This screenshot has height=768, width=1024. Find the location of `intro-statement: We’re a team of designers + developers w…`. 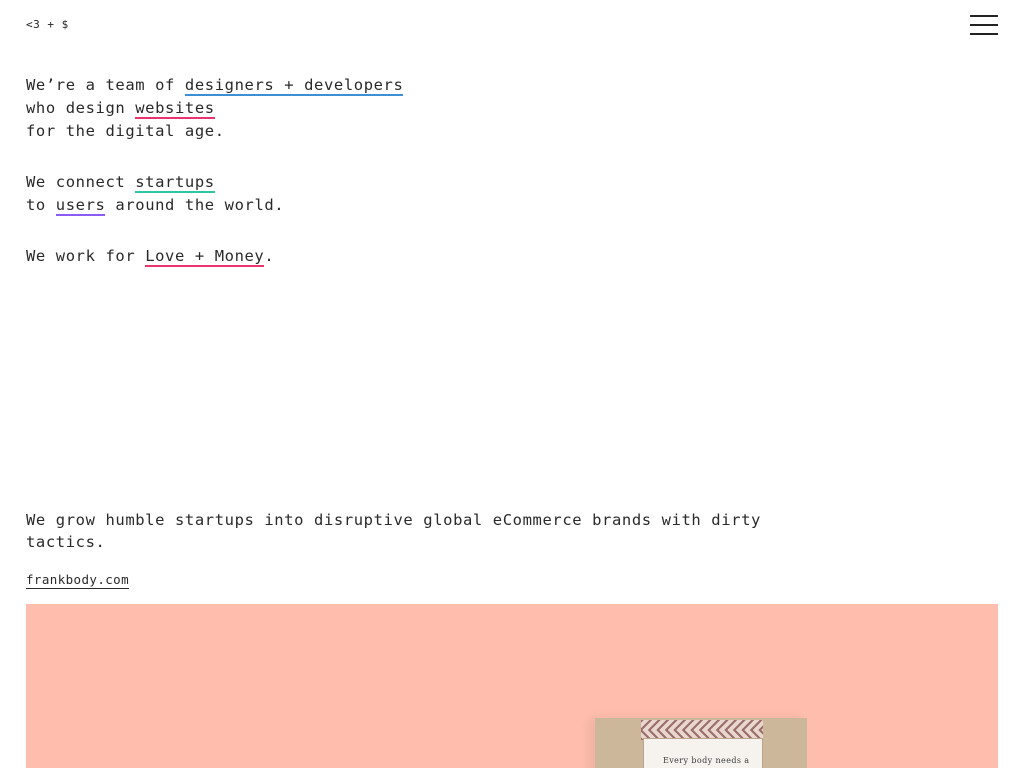

intro-statement: We’re a team of designers + developers w… is located at coordinates (215, 185).